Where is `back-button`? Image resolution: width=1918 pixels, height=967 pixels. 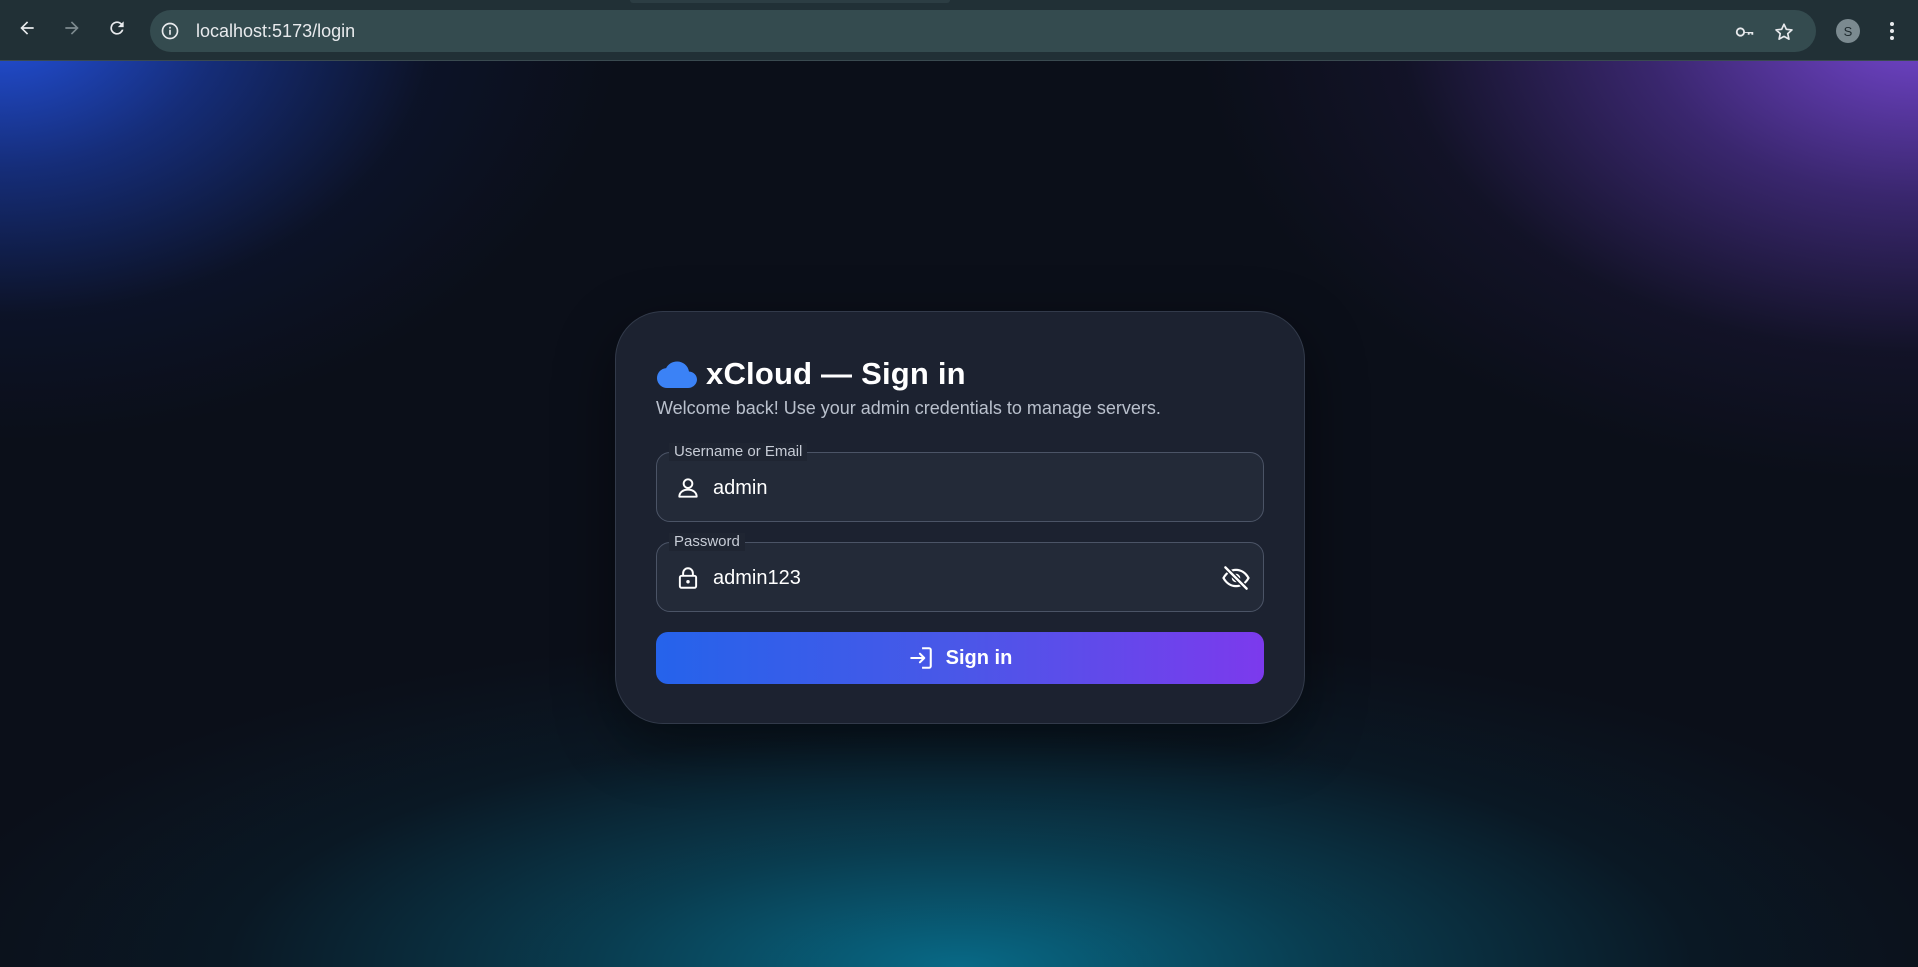
back-button is located at coordinates (27, 28).